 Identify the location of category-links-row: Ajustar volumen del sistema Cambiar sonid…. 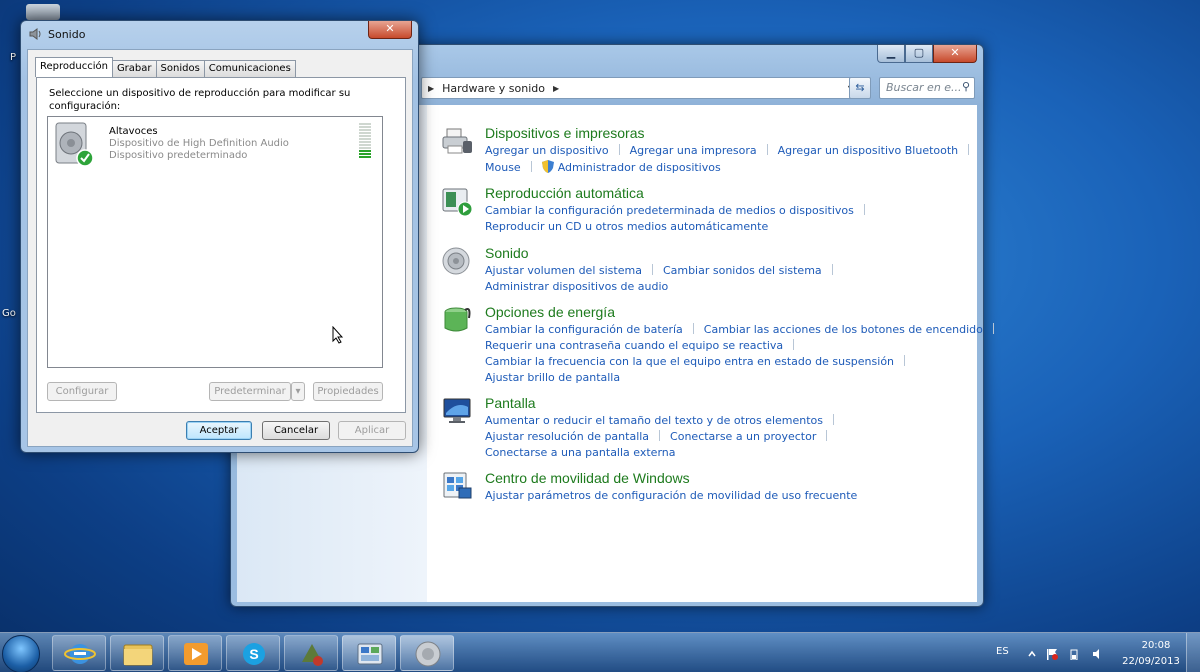
(664, 270).